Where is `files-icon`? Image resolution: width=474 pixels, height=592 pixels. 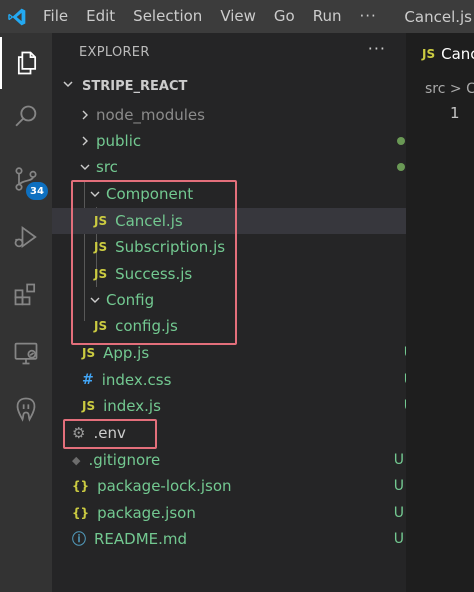 files-icon is located at coordinates (26, 63).